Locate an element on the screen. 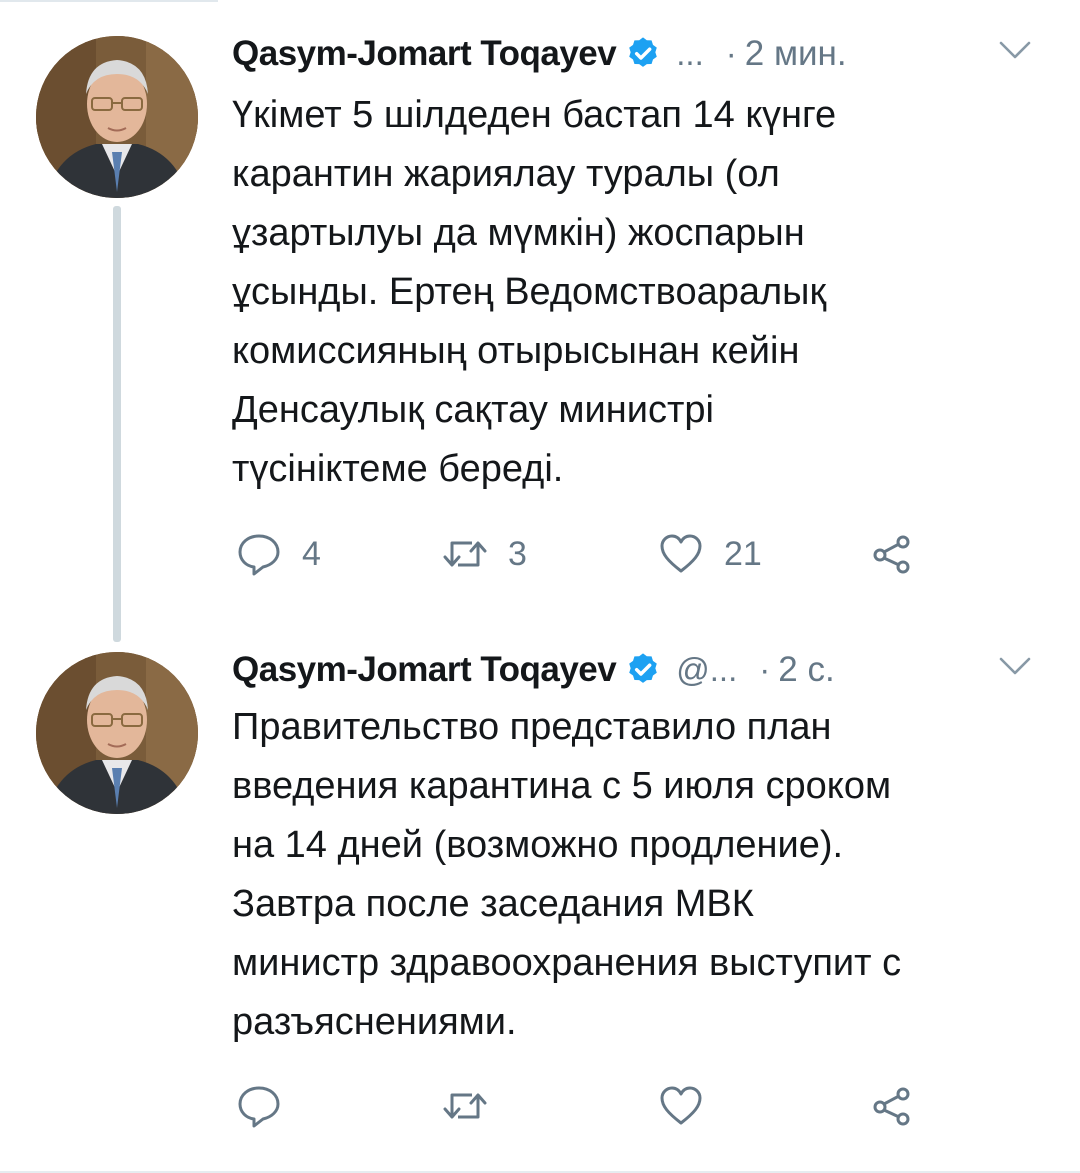 The height and width of the screenshot is (1173, 1080). reply-button is located at coordinates (269, 1106).